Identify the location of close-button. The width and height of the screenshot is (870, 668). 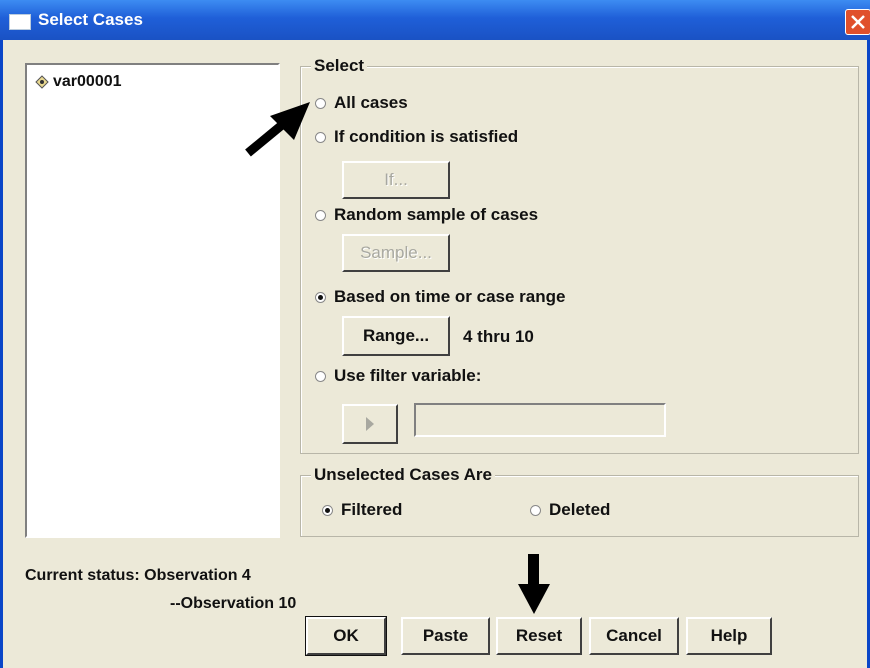
(857, 22).